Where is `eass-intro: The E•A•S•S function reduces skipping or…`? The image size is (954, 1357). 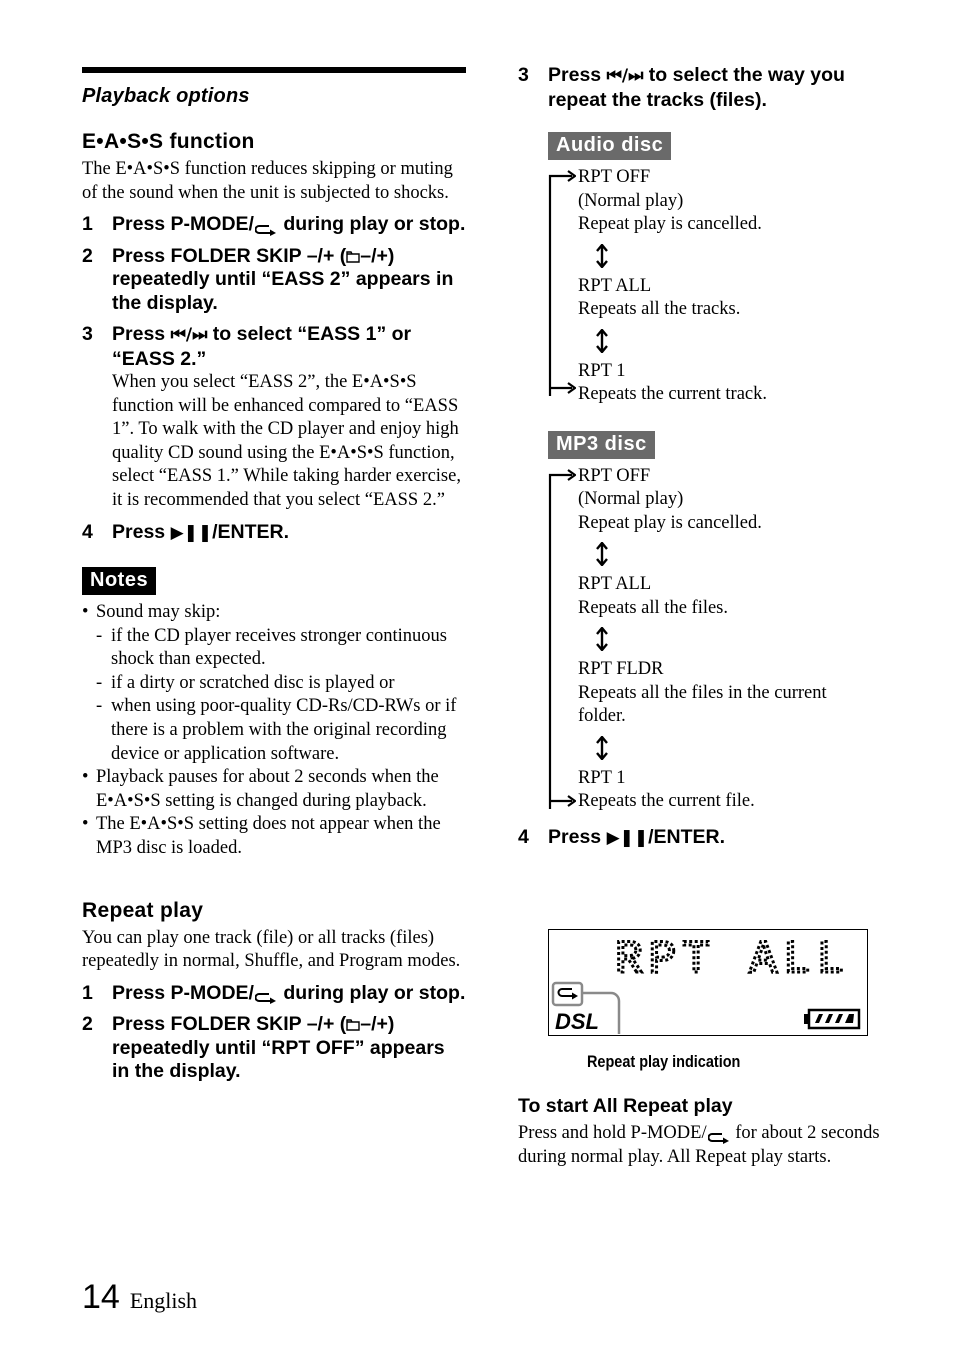 eass-intro: The E•A•S•S function reduces skipping or… is located at coordinates (267, 181).